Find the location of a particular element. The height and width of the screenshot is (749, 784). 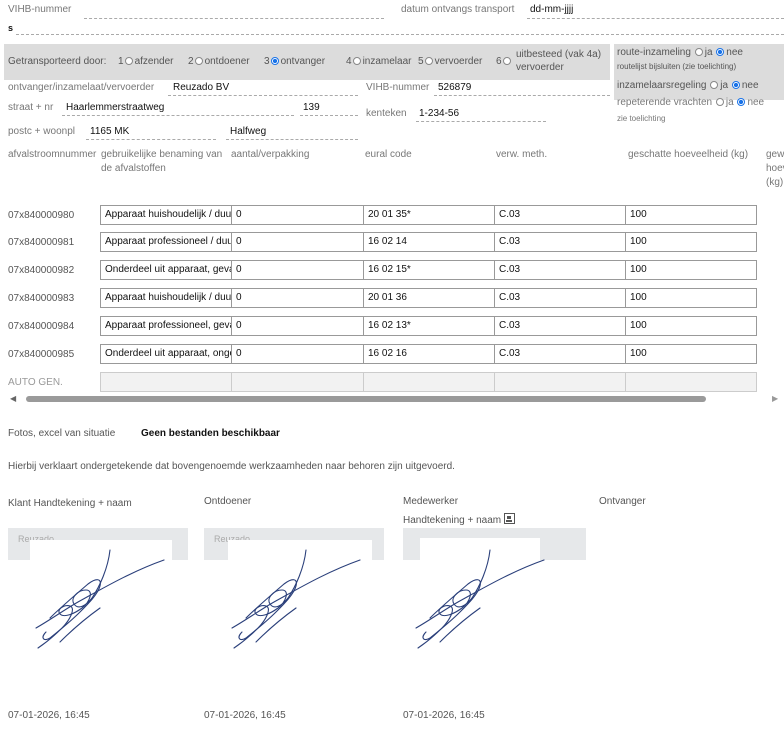

plaats-value: Halfweg is located at coordinates (248, 131).